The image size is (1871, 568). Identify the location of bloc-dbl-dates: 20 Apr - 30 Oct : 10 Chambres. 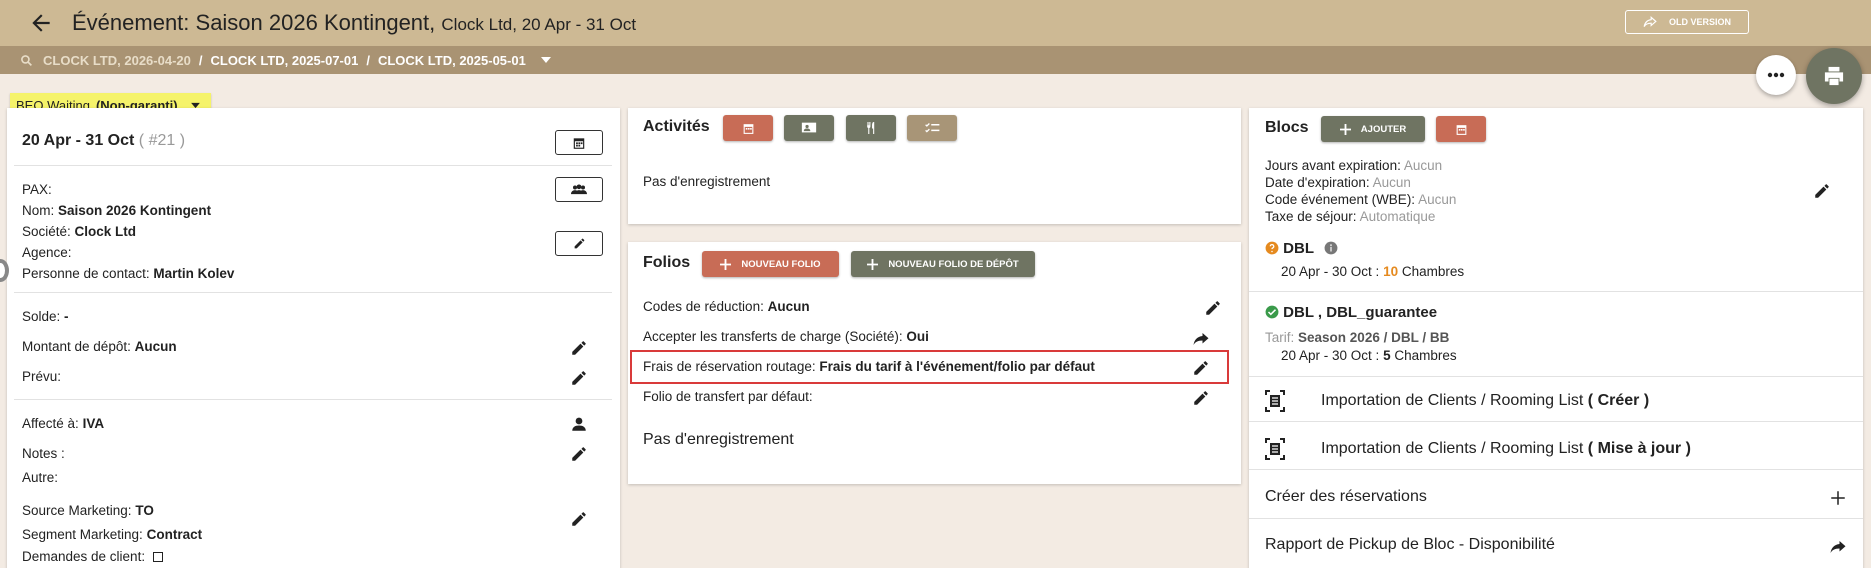
(1372, 271).